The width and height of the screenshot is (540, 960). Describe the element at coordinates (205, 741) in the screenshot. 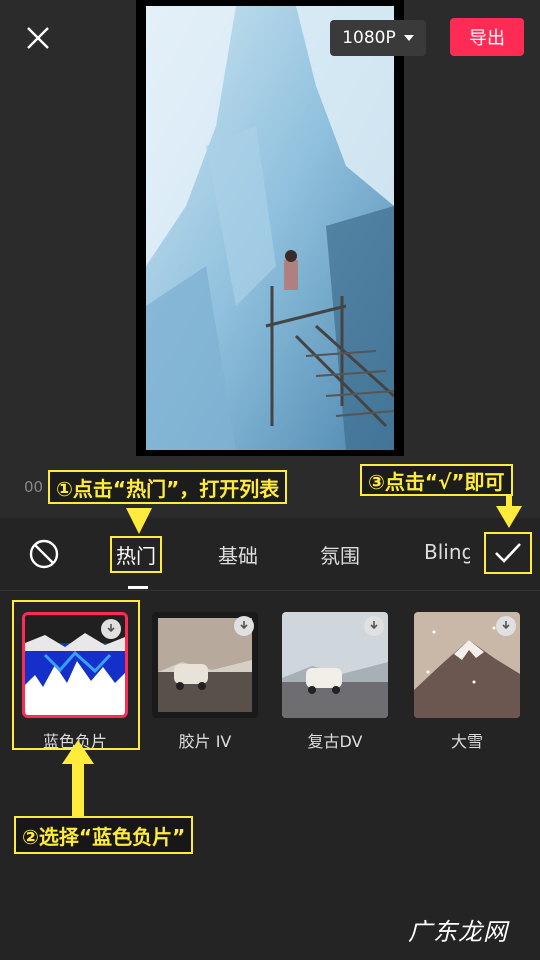

I see `filter-label: 胶片 IV` at that location.